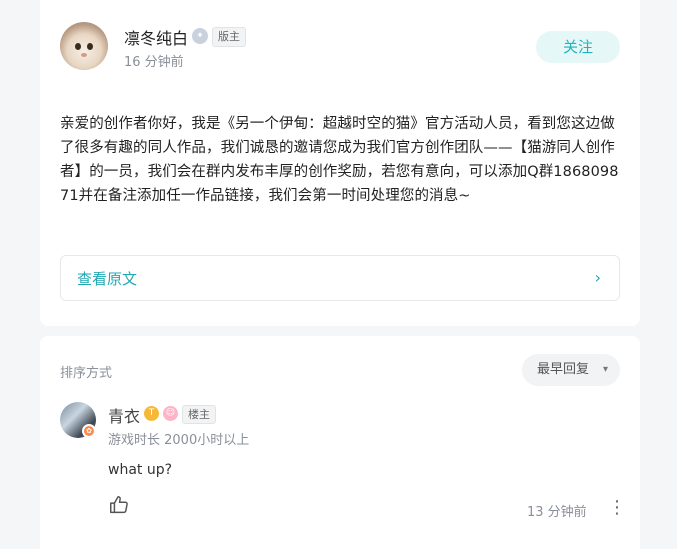 The image size is (677, 549). I want to click on commenter-playtime: 游戏时长 2000小时以上, so click(179, 440).